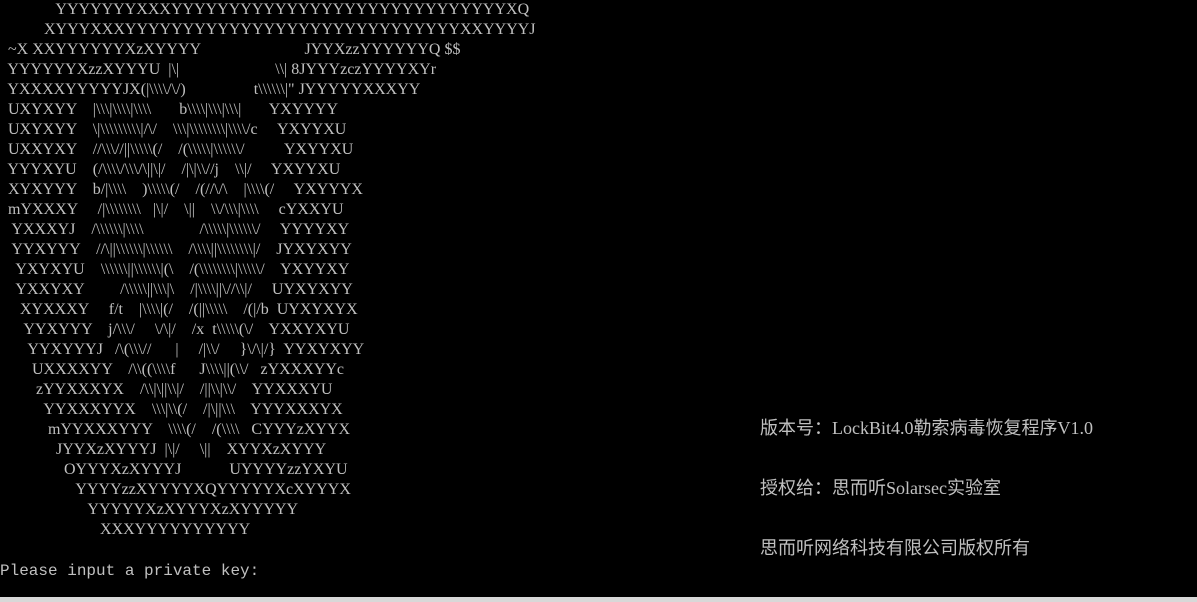 Image resolution: width=1197 pixels, height=602 pixels. I want to click on ascii-art-line: ~X XXYYYYYYXzXYYYY JYYXzzYYYYYYQ $$, so click(230, 49).